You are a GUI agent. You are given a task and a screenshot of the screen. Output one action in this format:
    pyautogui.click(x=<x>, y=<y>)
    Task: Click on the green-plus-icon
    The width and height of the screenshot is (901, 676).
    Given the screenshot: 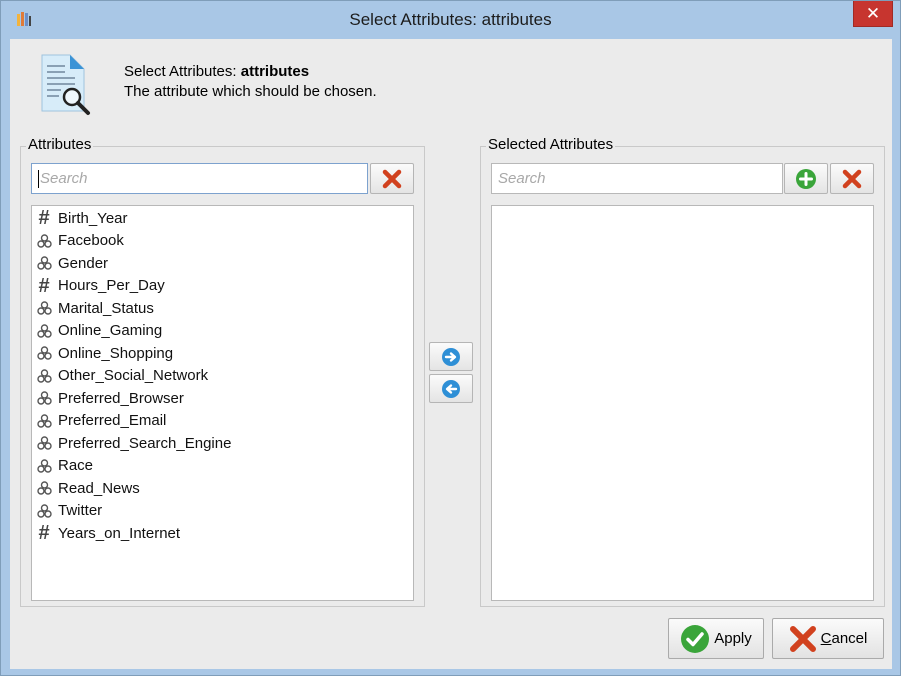 What is the action you would take?
    pyautogui.click(x=806, y=178)
    